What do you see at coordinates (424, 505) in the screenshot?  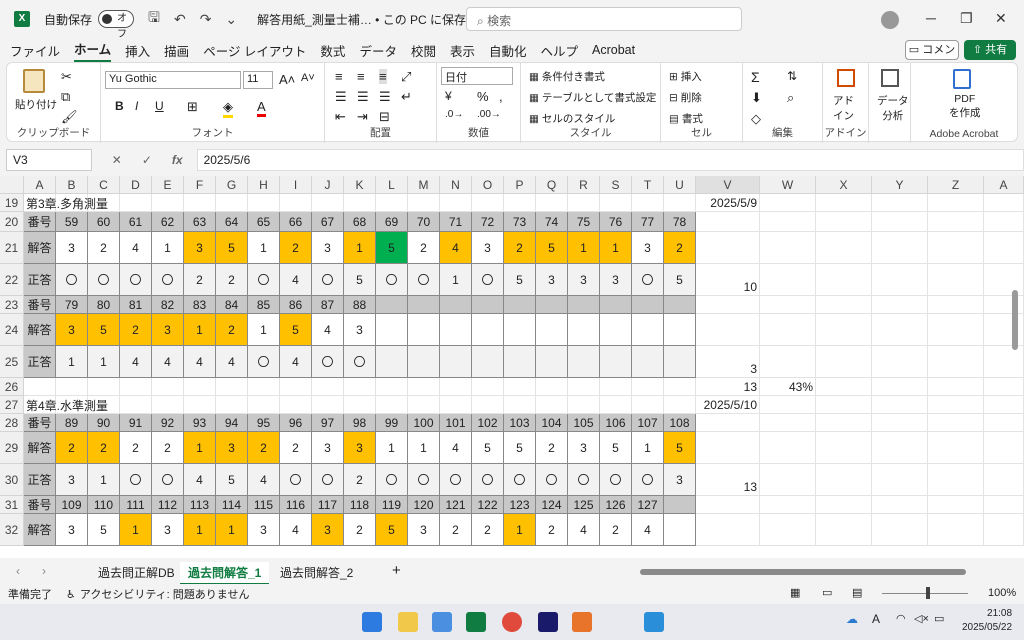 I see `question-number-cell: 120` at bounding box center [424, 505].